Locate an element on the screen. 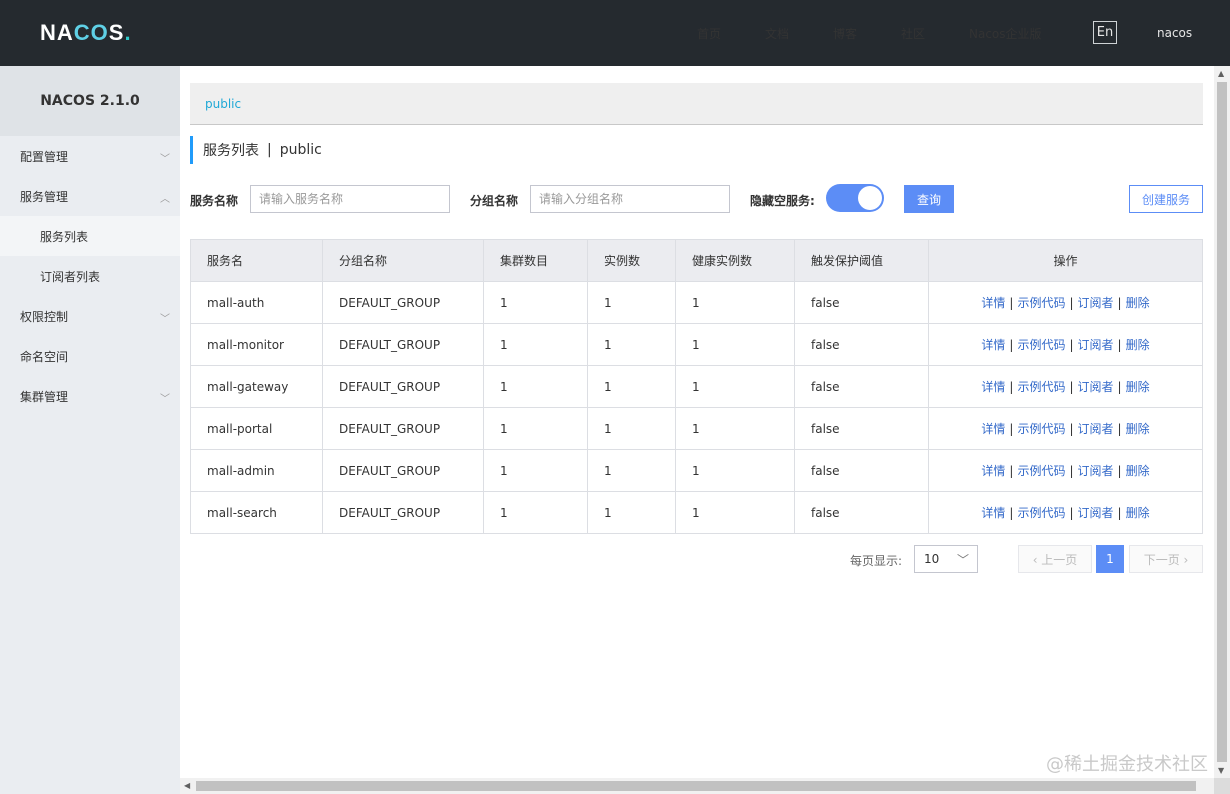 Image resolution: width=1230 pixels, height=794 pixels. namespace-tab-public: public is located at coordinates (223, 104).